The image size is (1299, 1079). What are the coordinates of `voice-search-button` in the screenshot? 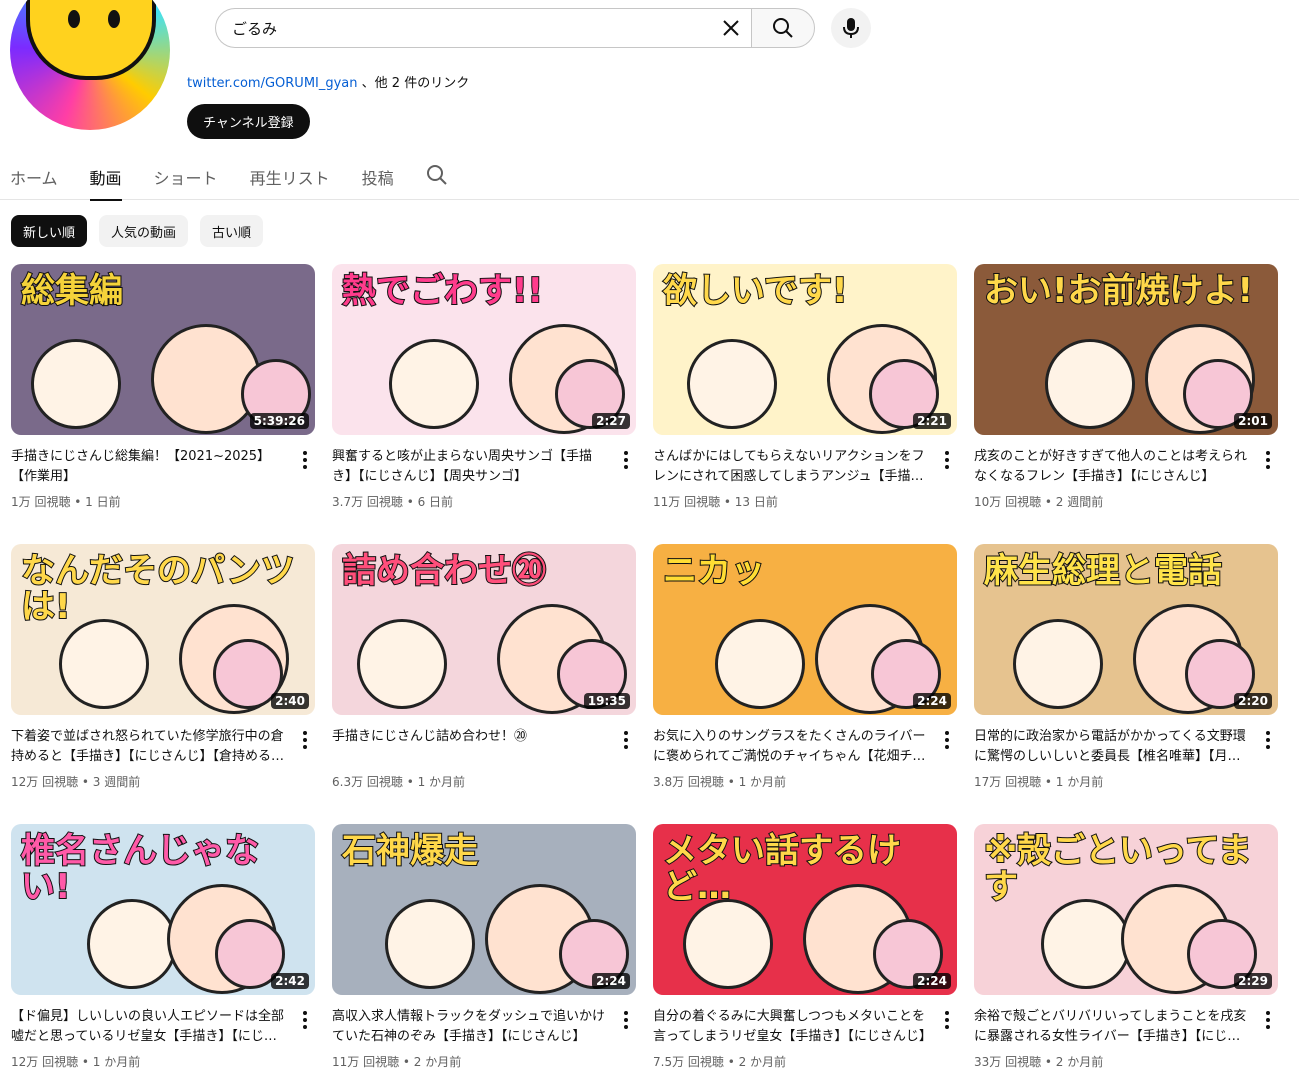 It's located at (851, 28).